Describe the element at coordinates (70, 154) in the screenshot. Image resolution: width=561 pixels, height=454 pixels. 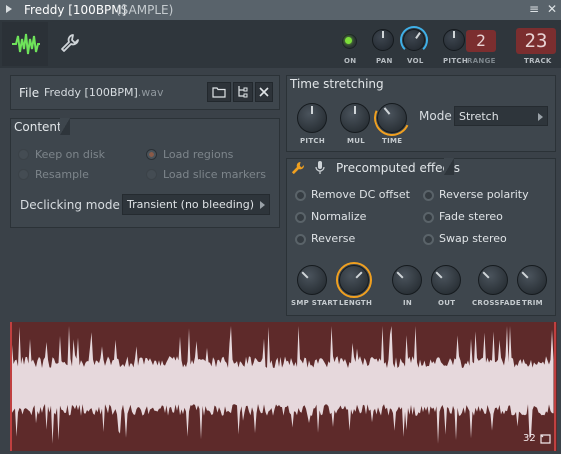
I see `keep-on-disk-label: Keep on disk` at that location.